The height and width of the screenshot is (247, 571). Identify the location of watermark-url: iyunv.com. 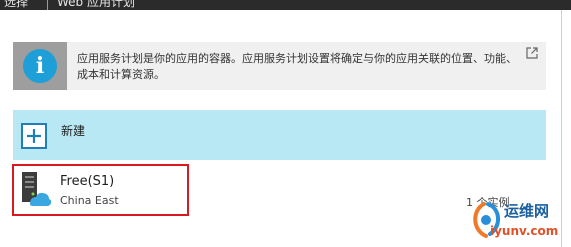
(524, 231).